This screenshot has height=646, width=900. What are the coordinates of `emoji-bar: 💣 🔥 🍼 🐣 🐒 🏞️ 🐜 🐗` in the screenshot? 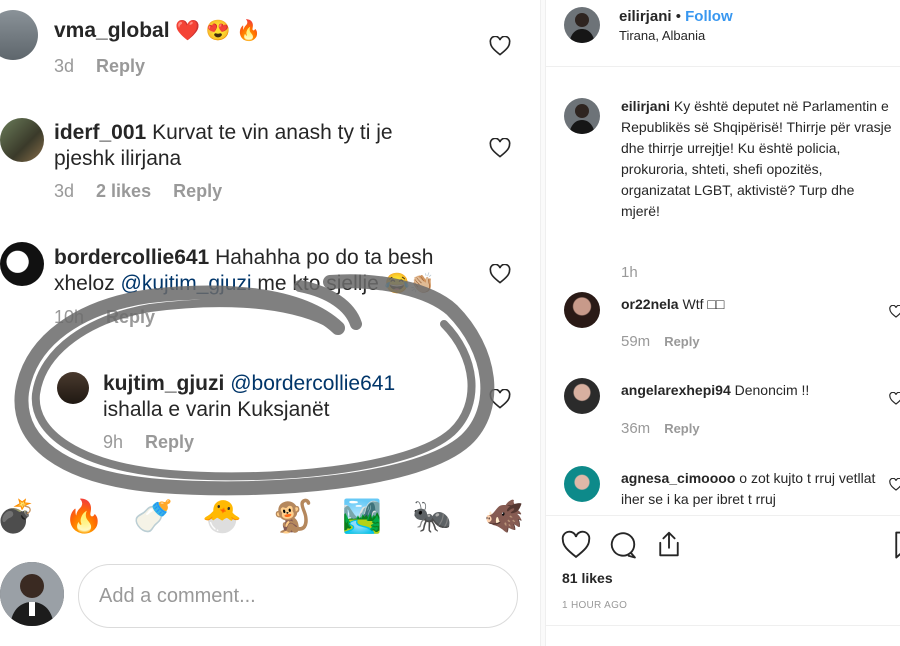 It's located at (270, 518).